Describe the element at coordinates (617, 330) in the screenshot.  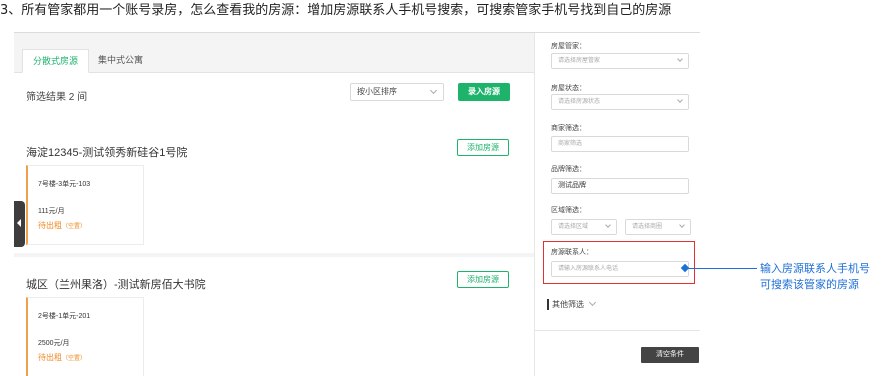
I see `divider` at that location.